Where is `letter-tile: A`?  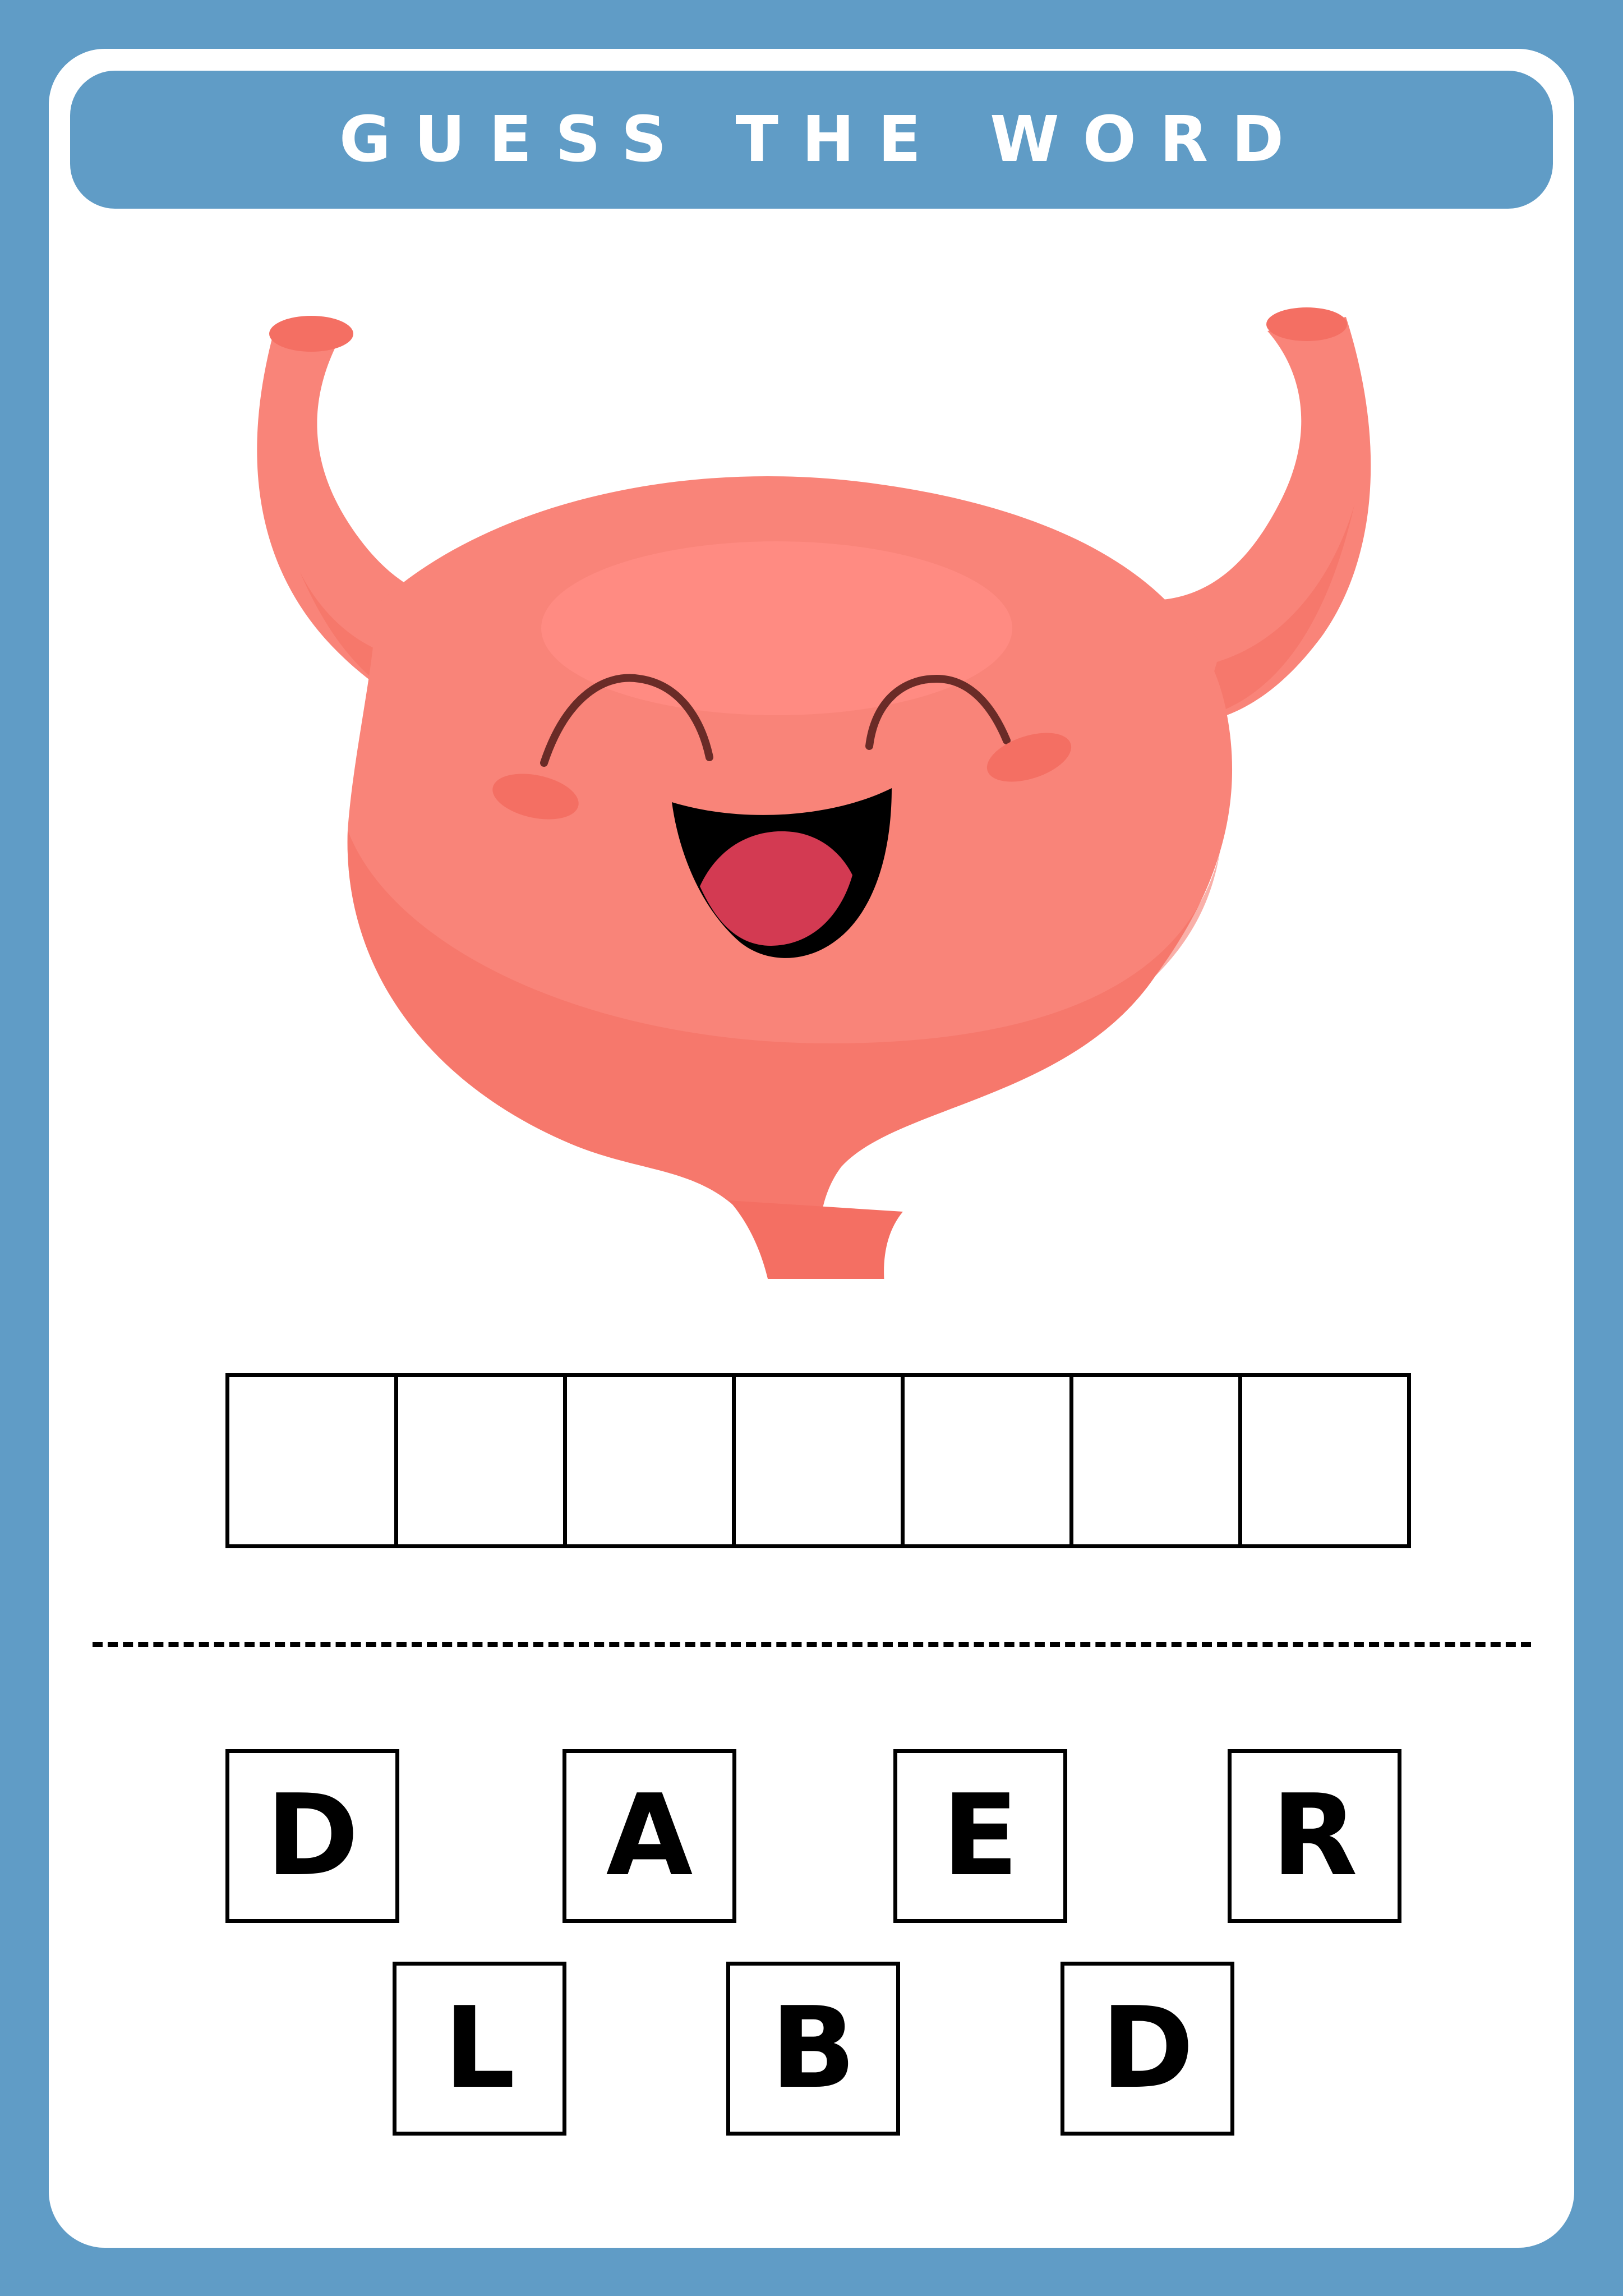 letter-tile: A is located at coordinates (649, 1836).